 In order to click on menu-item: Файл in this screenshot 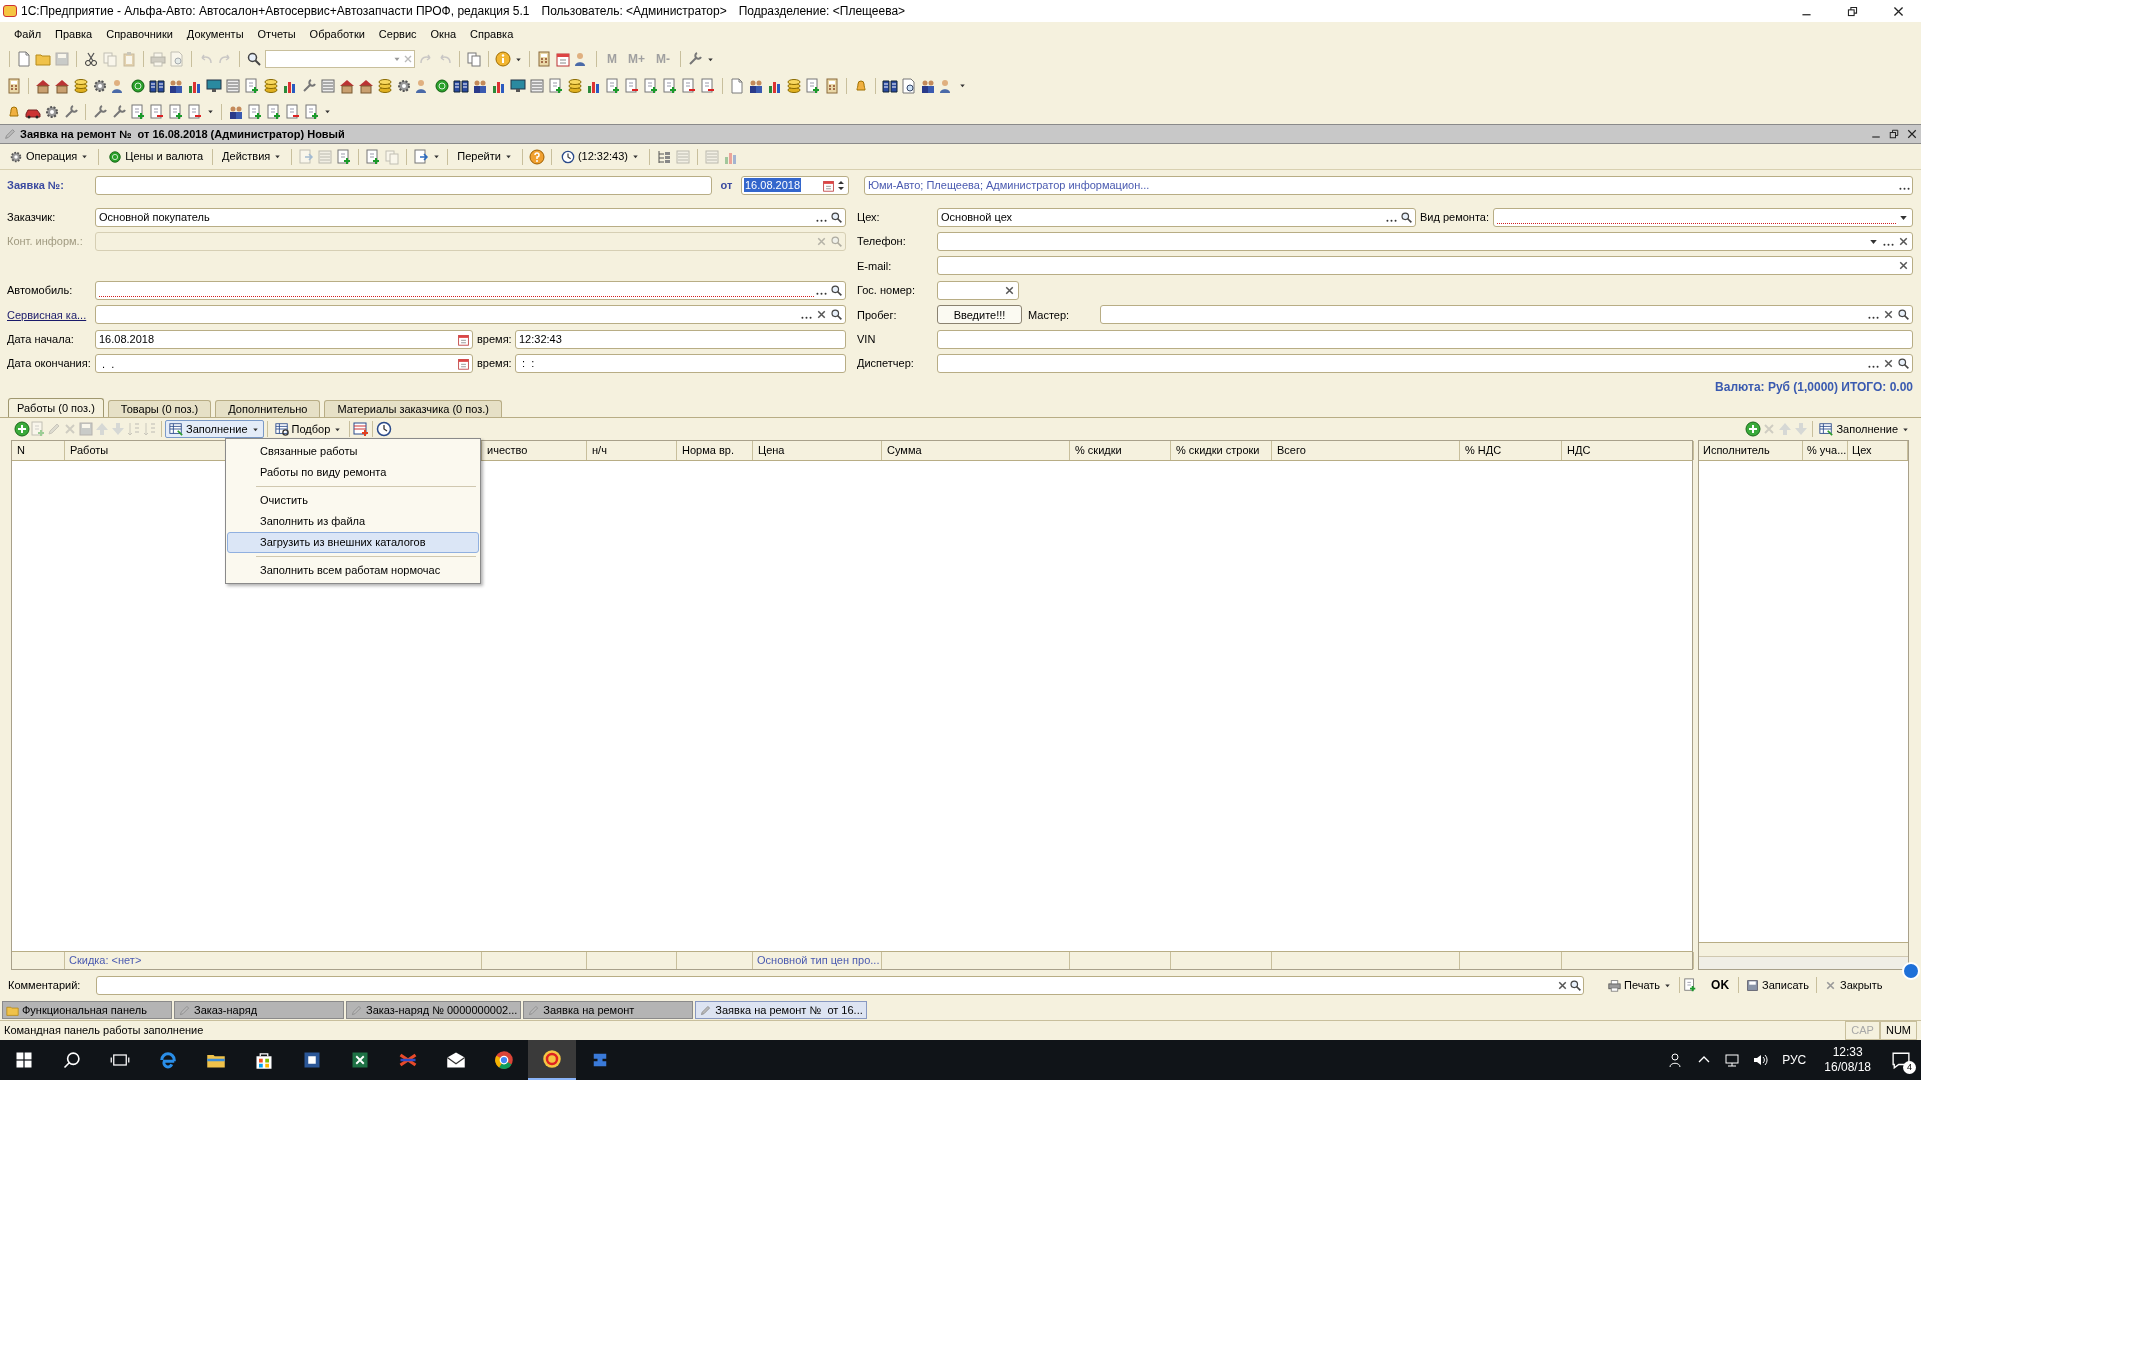, I will do `click(28, 34)`.